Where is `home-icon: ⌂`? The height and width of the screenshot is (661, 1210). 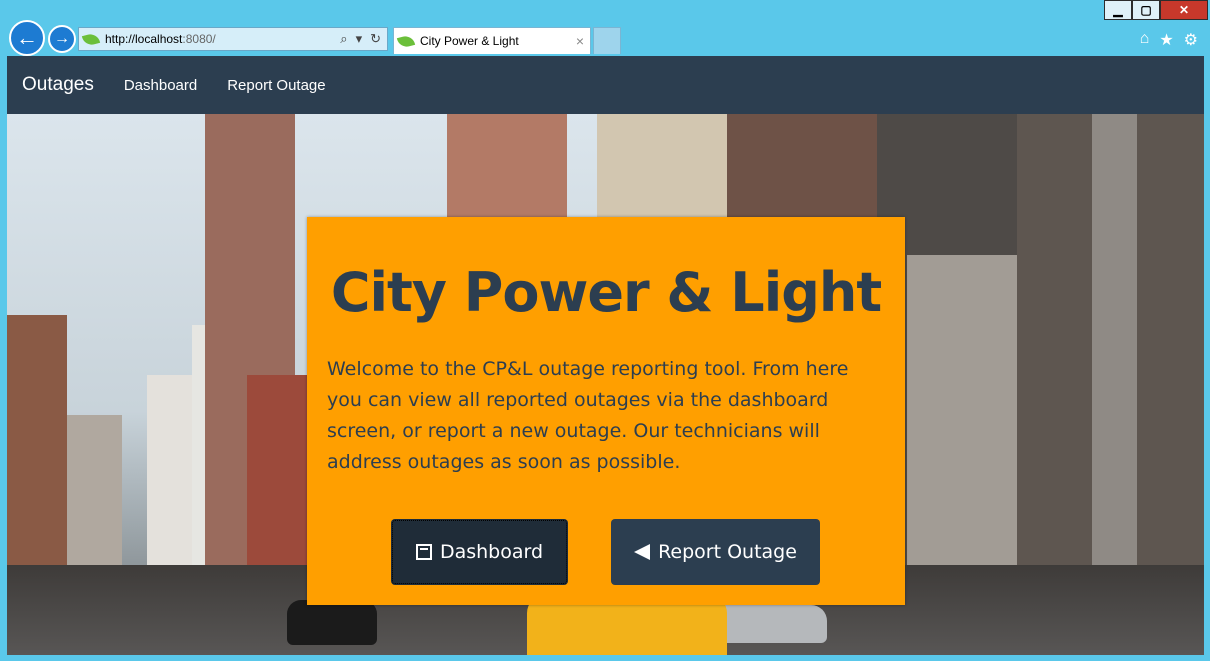 home-icon: ⌂ is located at coordinates (1145, 40).